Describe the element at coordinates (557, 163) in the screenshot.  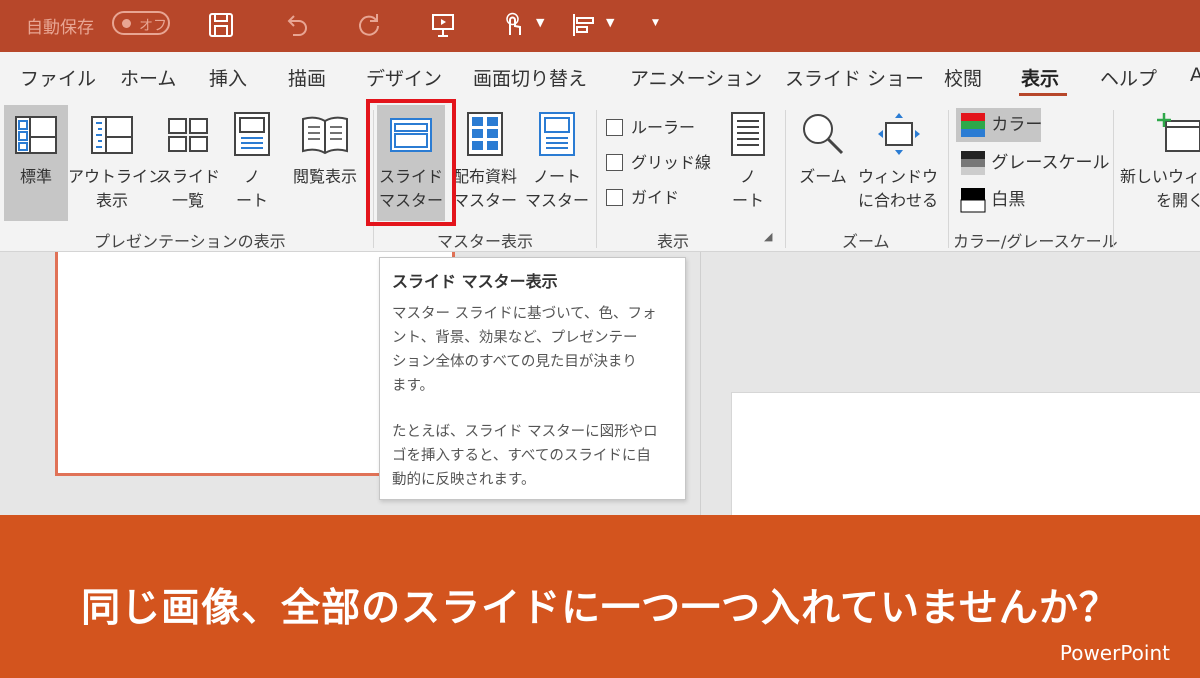
I see `notes-master-button: ノート マスター` at that location.